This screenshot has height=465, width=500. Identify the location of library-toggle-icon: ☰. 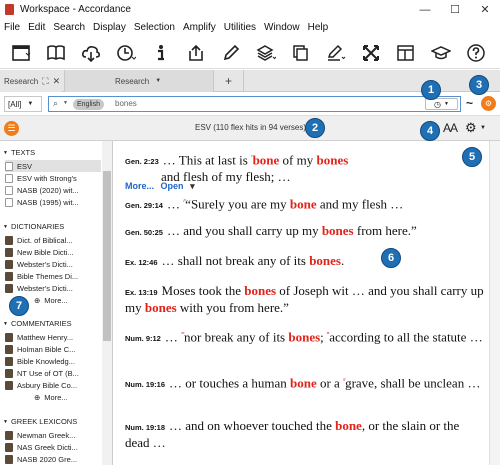
(11, 128).